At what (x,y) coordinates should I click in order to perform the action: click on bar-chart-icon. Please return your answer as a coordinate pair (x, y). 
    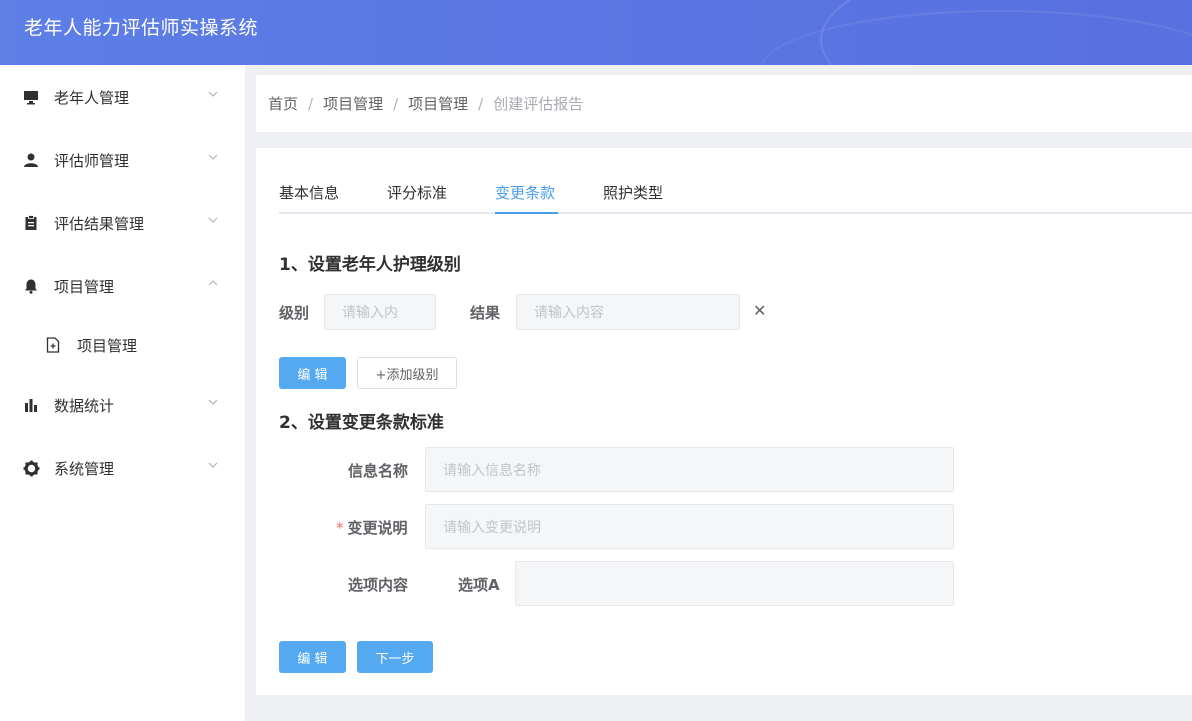
    Looking at the image, I should click on (31, 405).